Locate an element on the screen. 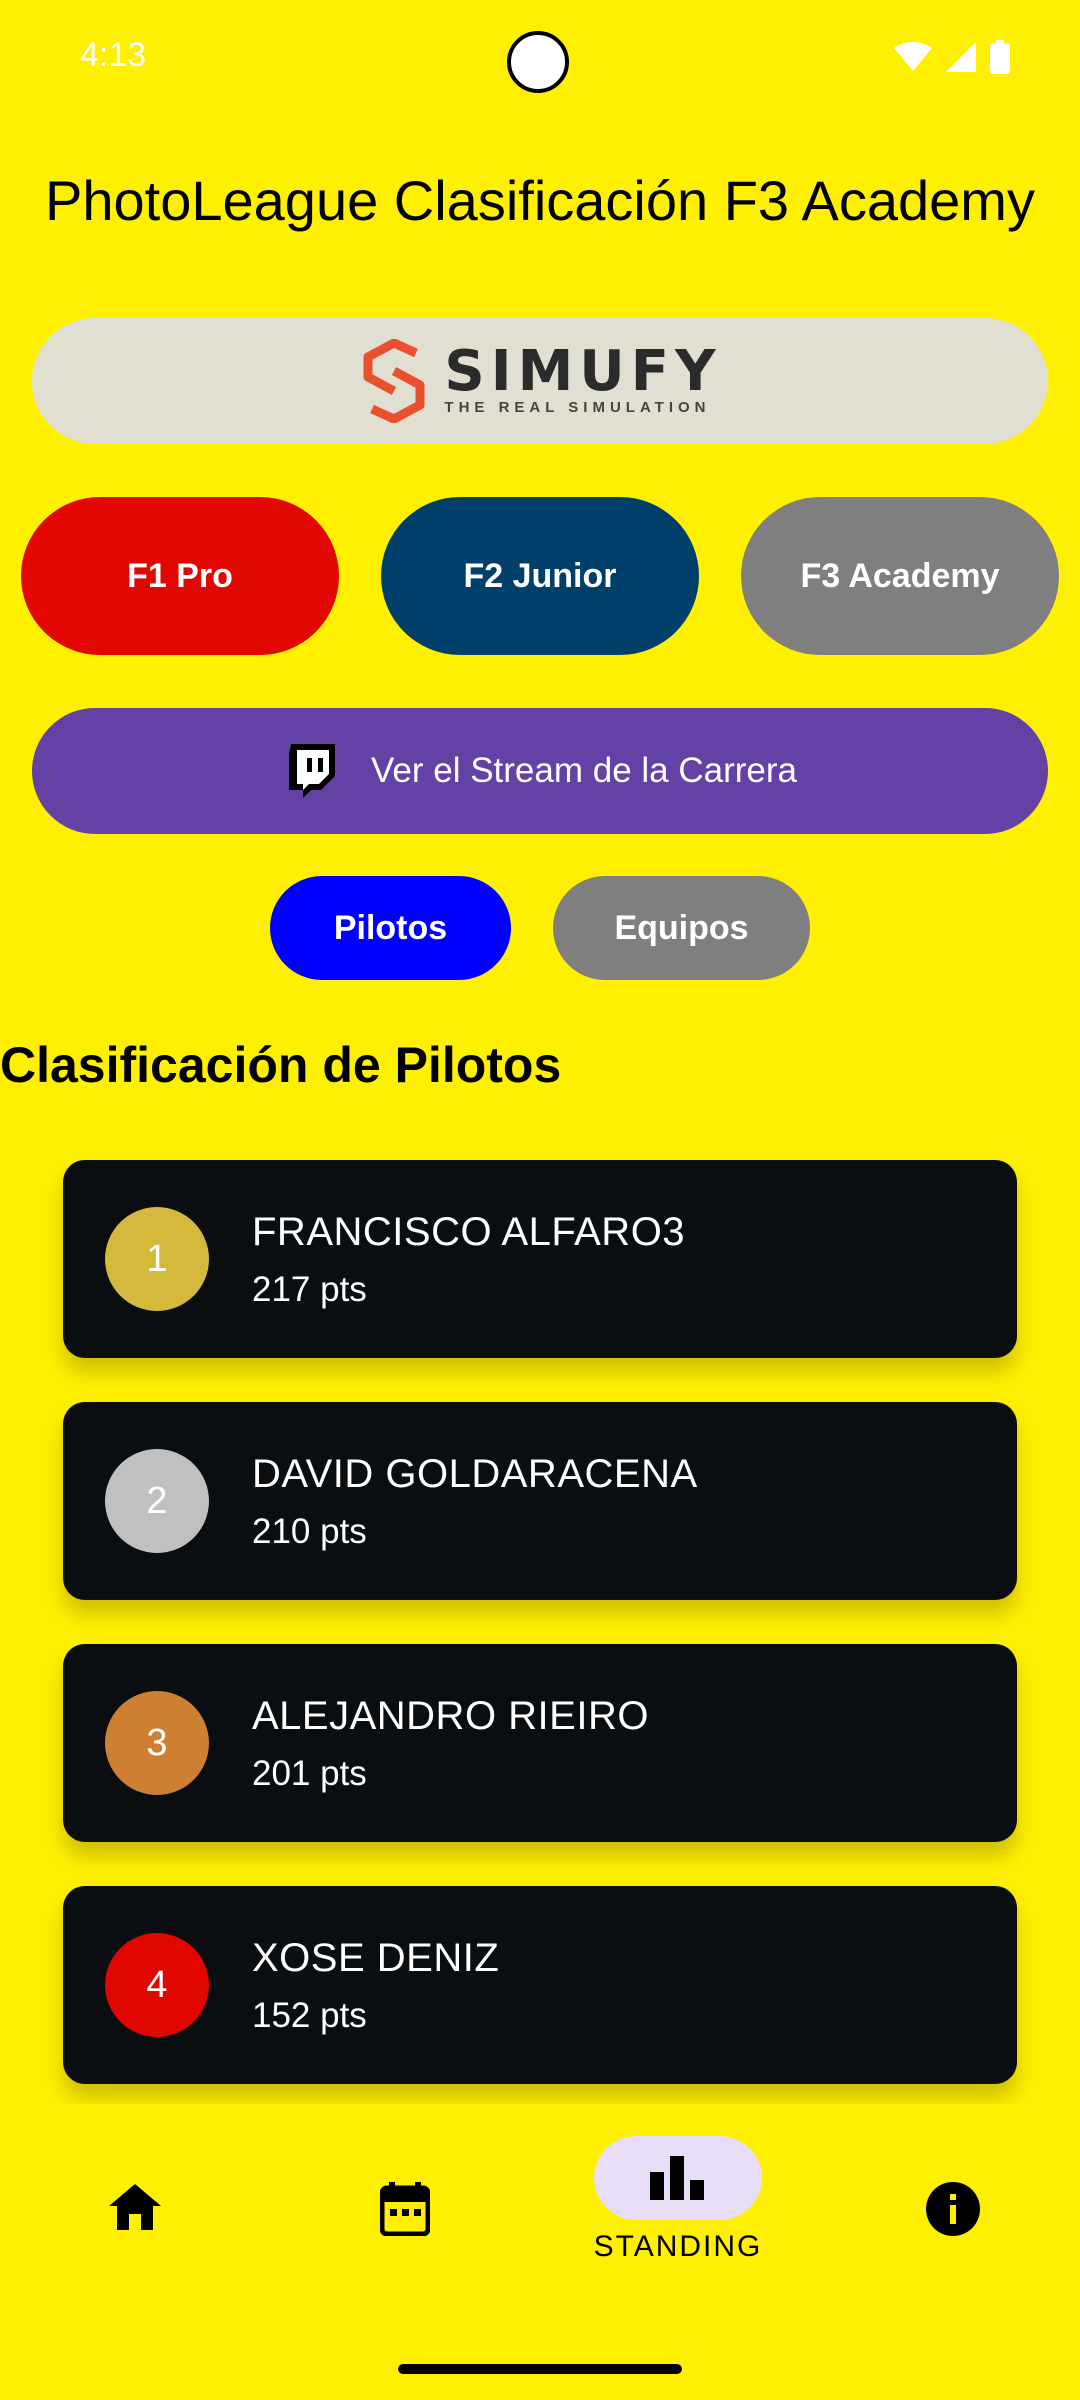 The image size is (1080, 2400). camera-cutout is located at coordinates (538, 62).